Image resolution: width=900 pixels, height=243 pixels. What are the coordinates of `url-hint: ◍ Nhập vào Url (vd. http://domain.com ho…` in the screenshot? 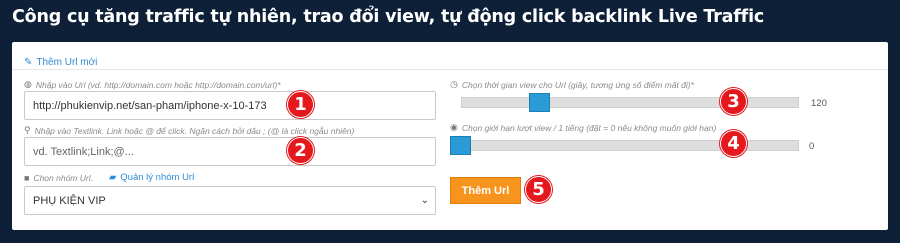 It's located at (152, 84).